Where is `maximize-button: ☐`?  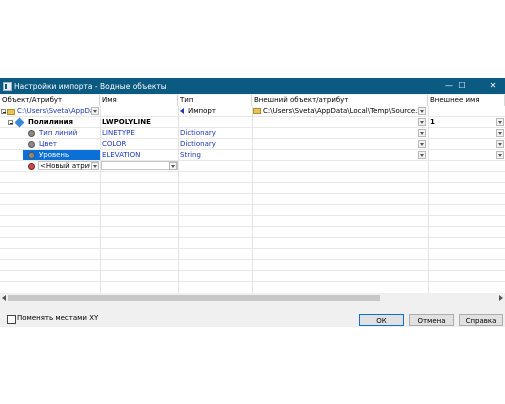
maximize-button: ☐ is located at coordinates (462, 86).